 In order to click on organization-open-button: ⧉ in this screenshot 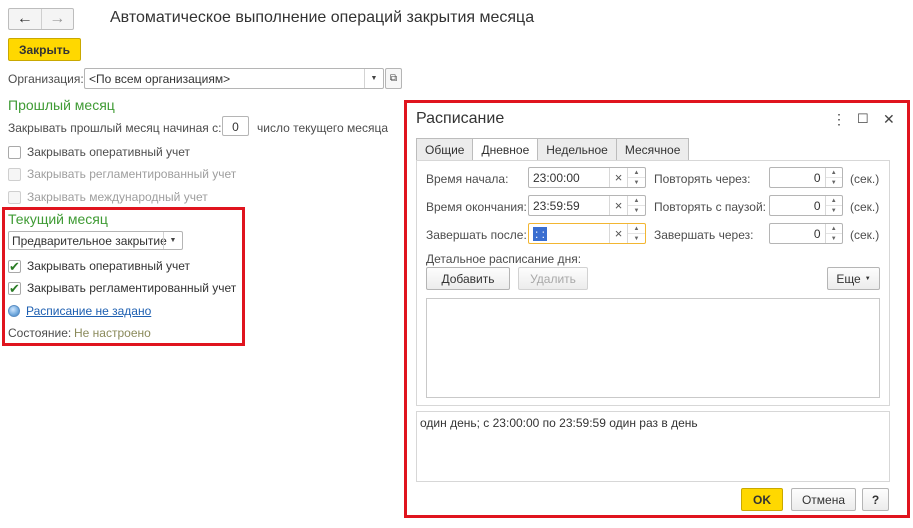, I will do `click(393, 78)`.